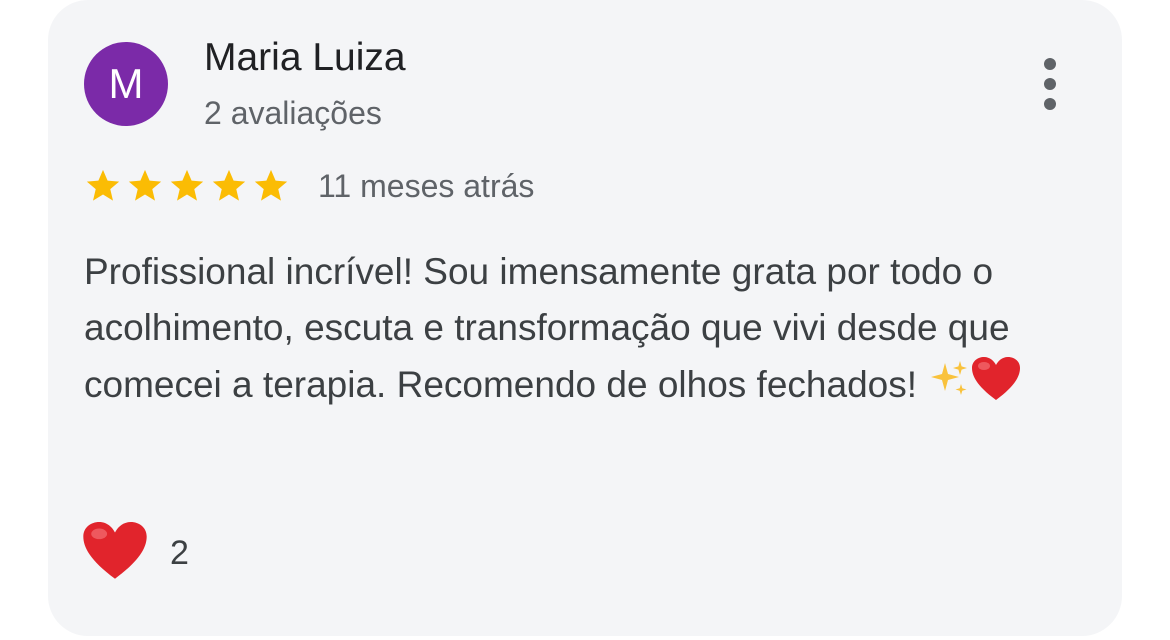 Image resolution: width=1170 pixels, height=640 pixels. Describe the element at coordinates (293, 113) in the screenshot. I see `author-review-count: 2 avaliações` at that location.